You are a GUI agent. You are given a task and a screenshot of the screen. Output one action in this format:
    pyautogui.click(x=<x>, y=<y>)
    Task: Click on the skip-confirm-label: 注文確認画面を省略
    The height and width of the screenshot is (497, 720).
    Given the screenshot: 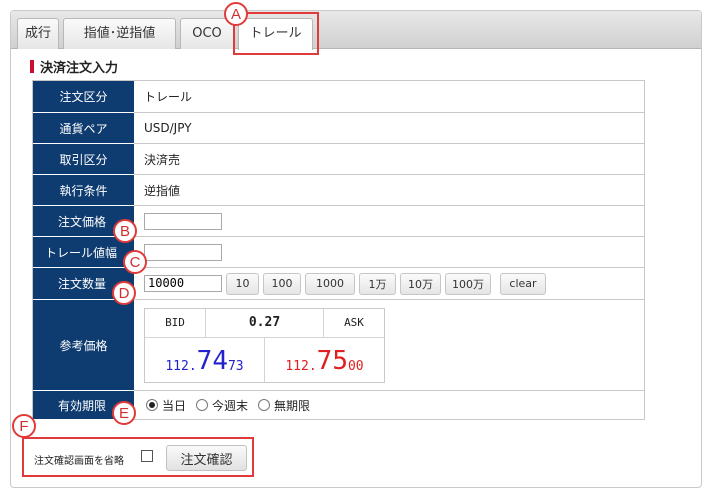 What is the action you would take?
    pyautogui.click(x=79, y=461)
    